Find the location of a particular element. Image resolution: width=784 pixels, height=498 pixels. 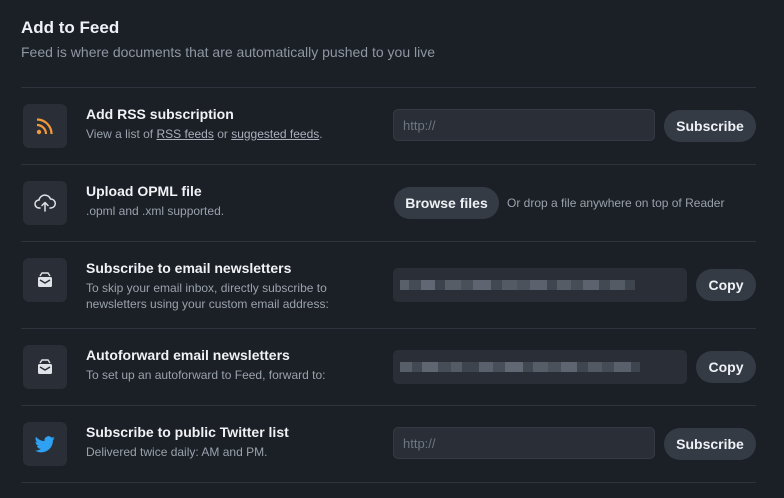

rss-icon is located at coordinates (45, 126).